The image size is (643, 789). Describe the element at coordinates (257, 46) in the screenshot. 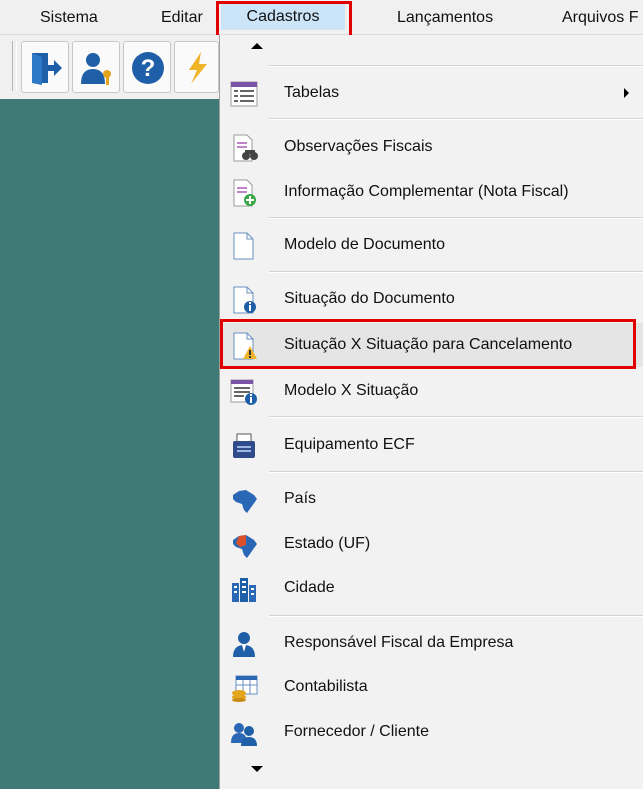

I see `scroll-up-icon` at that location.